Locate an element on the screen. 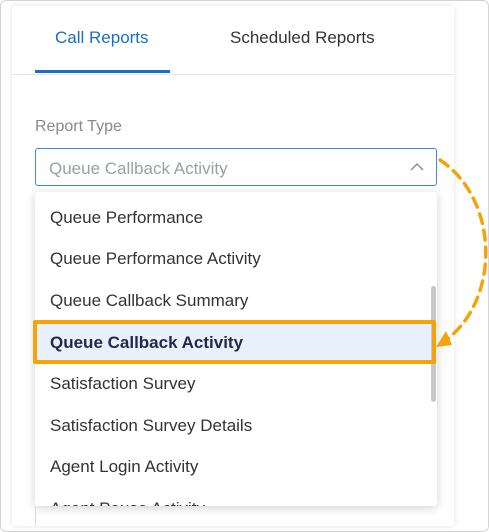 This screenshot has width=489, height=532. underlying-field-edge is located at coordinates (35, 516).